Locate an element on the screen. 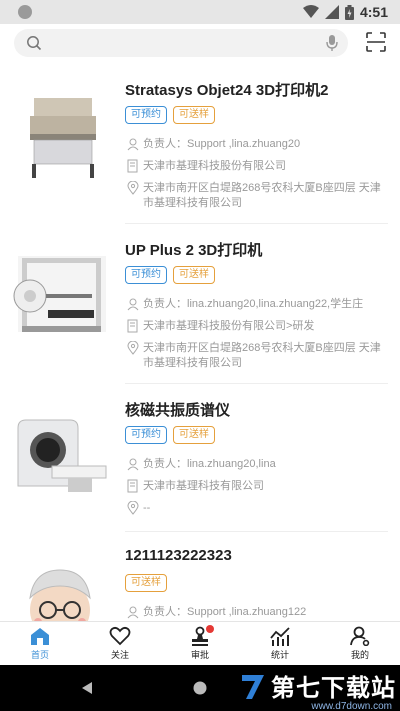 This screenshot has height=711, width=400. item-company-row: 天津市基理科技股份有限公司 is located at coordinates (256, 166).